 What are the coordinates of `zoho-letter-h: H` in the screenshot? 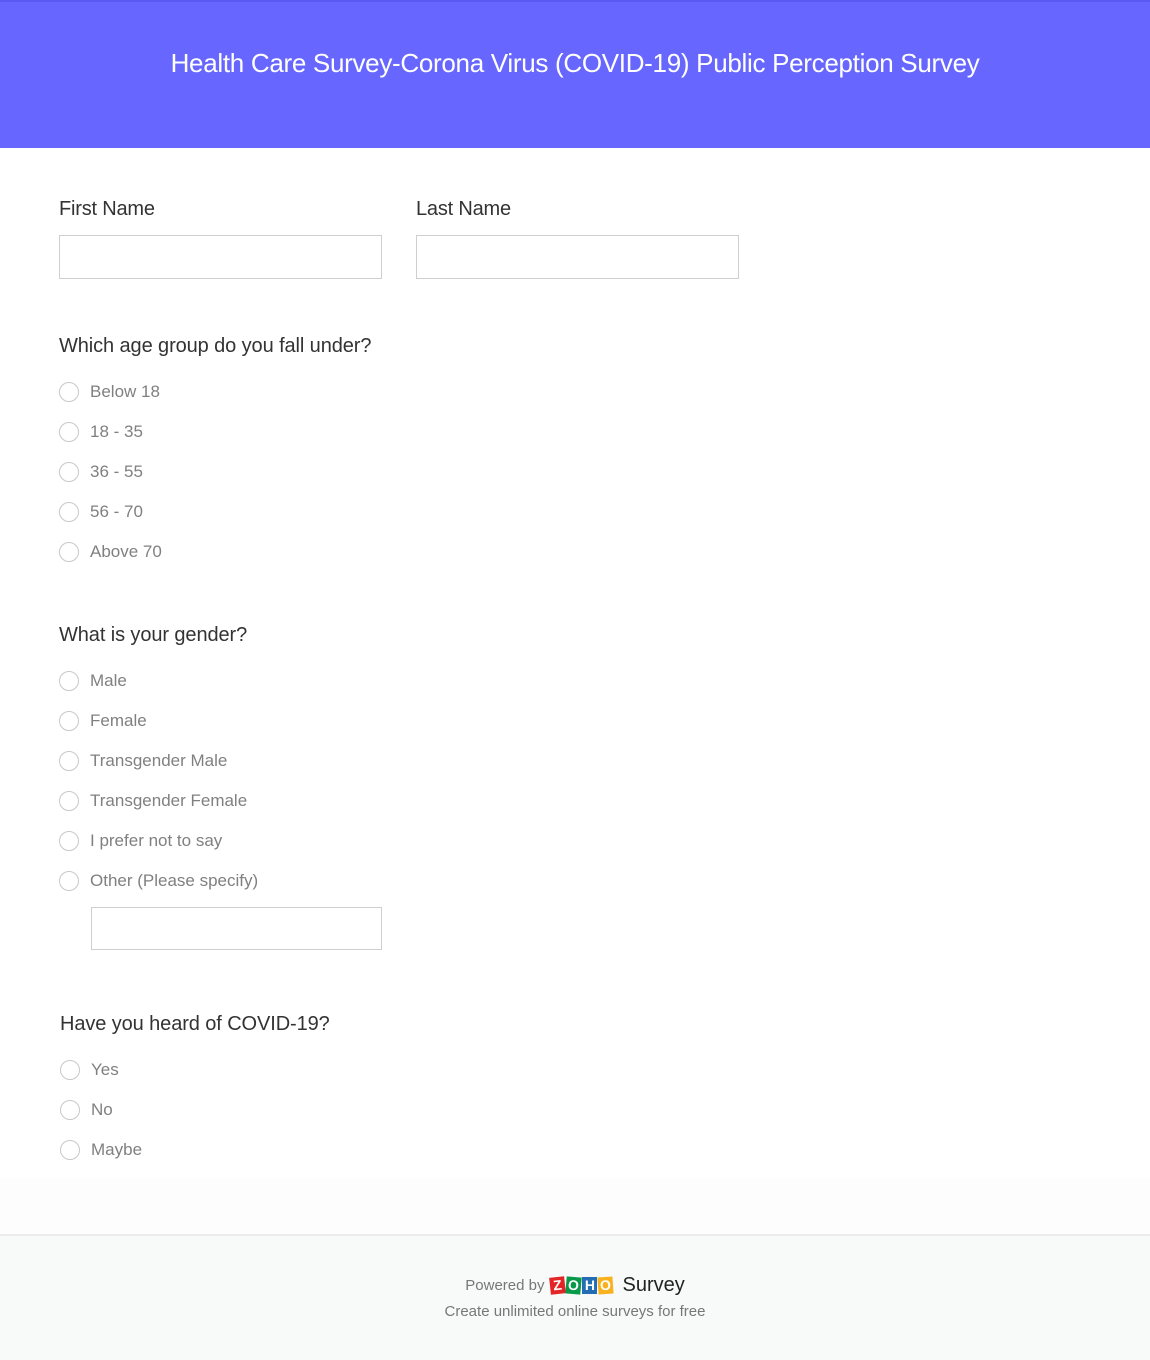 It's located at (590, 1285).